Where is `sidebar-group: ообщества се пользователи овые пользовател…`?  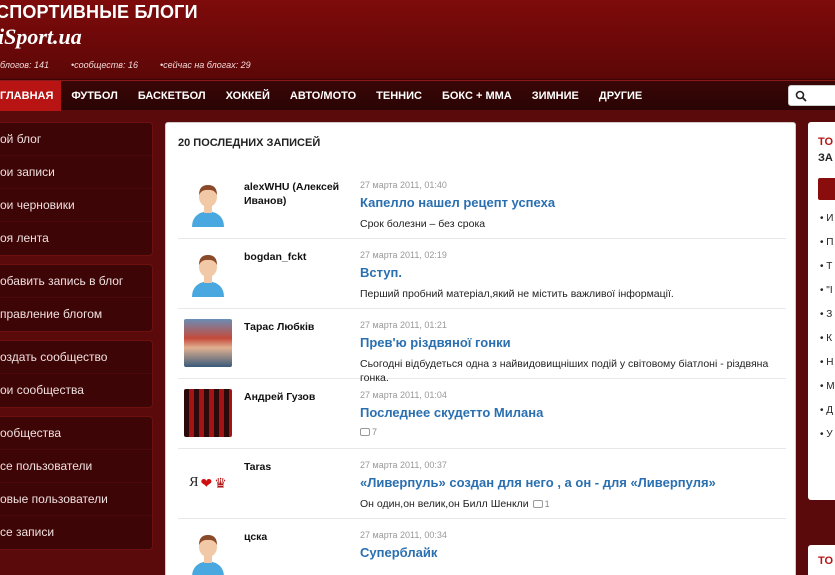 sidebar-group: ообщества се пользователи овые пользовател… is located at coordinates (76, 483).